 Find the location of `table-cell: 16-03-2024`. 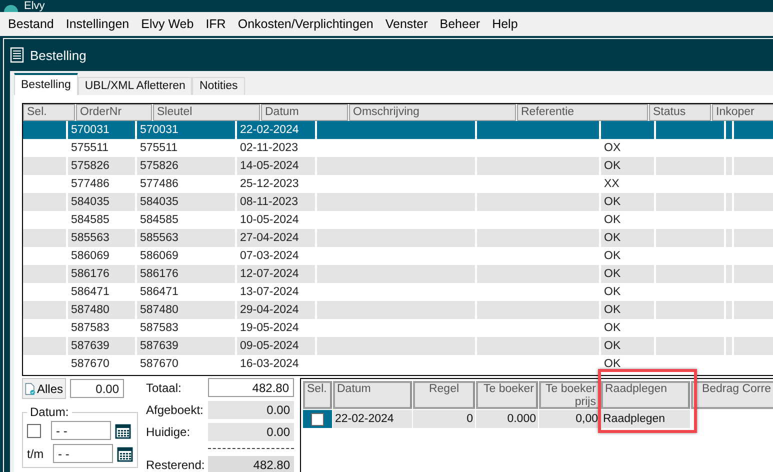

table-cell: 16-03-2024 is located at coordinates (277, 364).